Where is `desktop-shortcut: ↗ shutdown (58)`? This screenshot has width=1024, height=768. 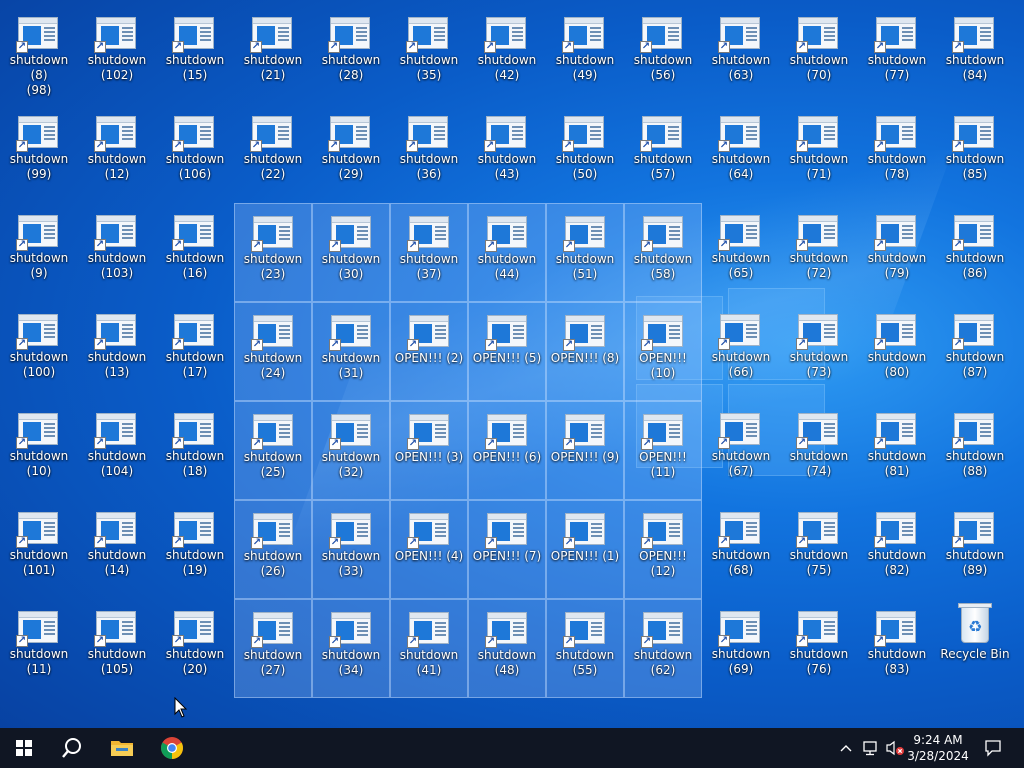 desktop-shortcut: ↗ shutdown (58) is located at coordinates (663, 252).